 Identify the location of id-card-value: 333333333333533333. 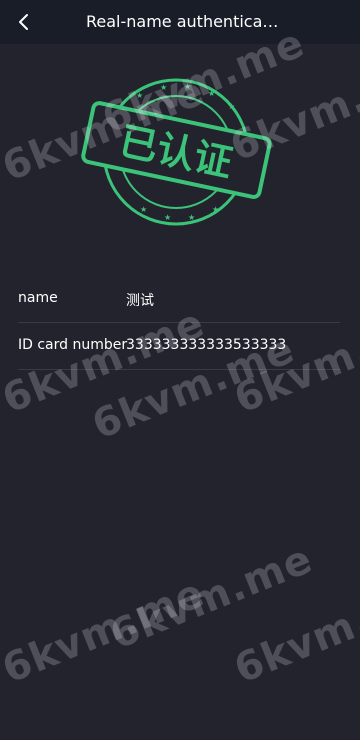
(206, 345).